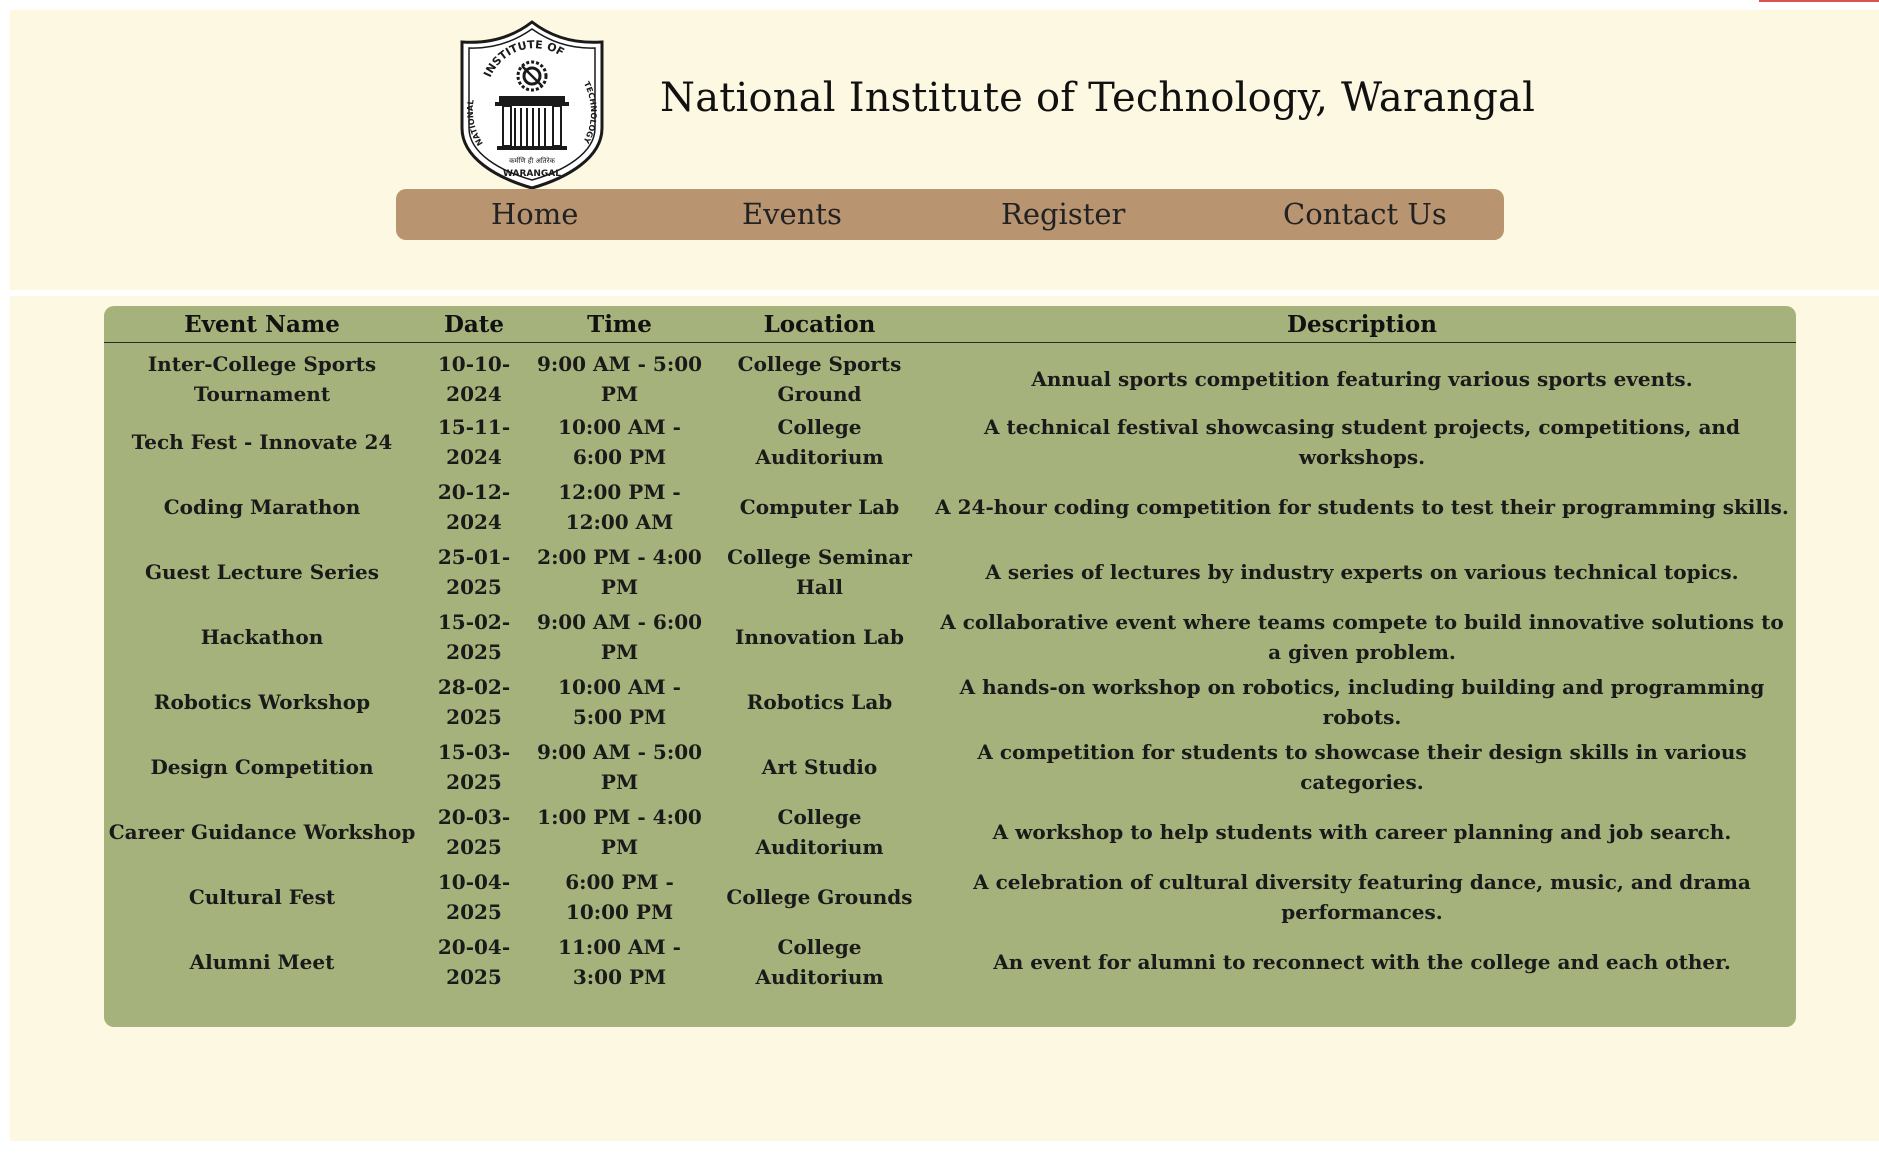 The image size is (1879, 1155). What do you see at coordinates (474, 831) in the screenshot?
I see `cell-date: 20-03-2025` at bounding box center [474, 831].